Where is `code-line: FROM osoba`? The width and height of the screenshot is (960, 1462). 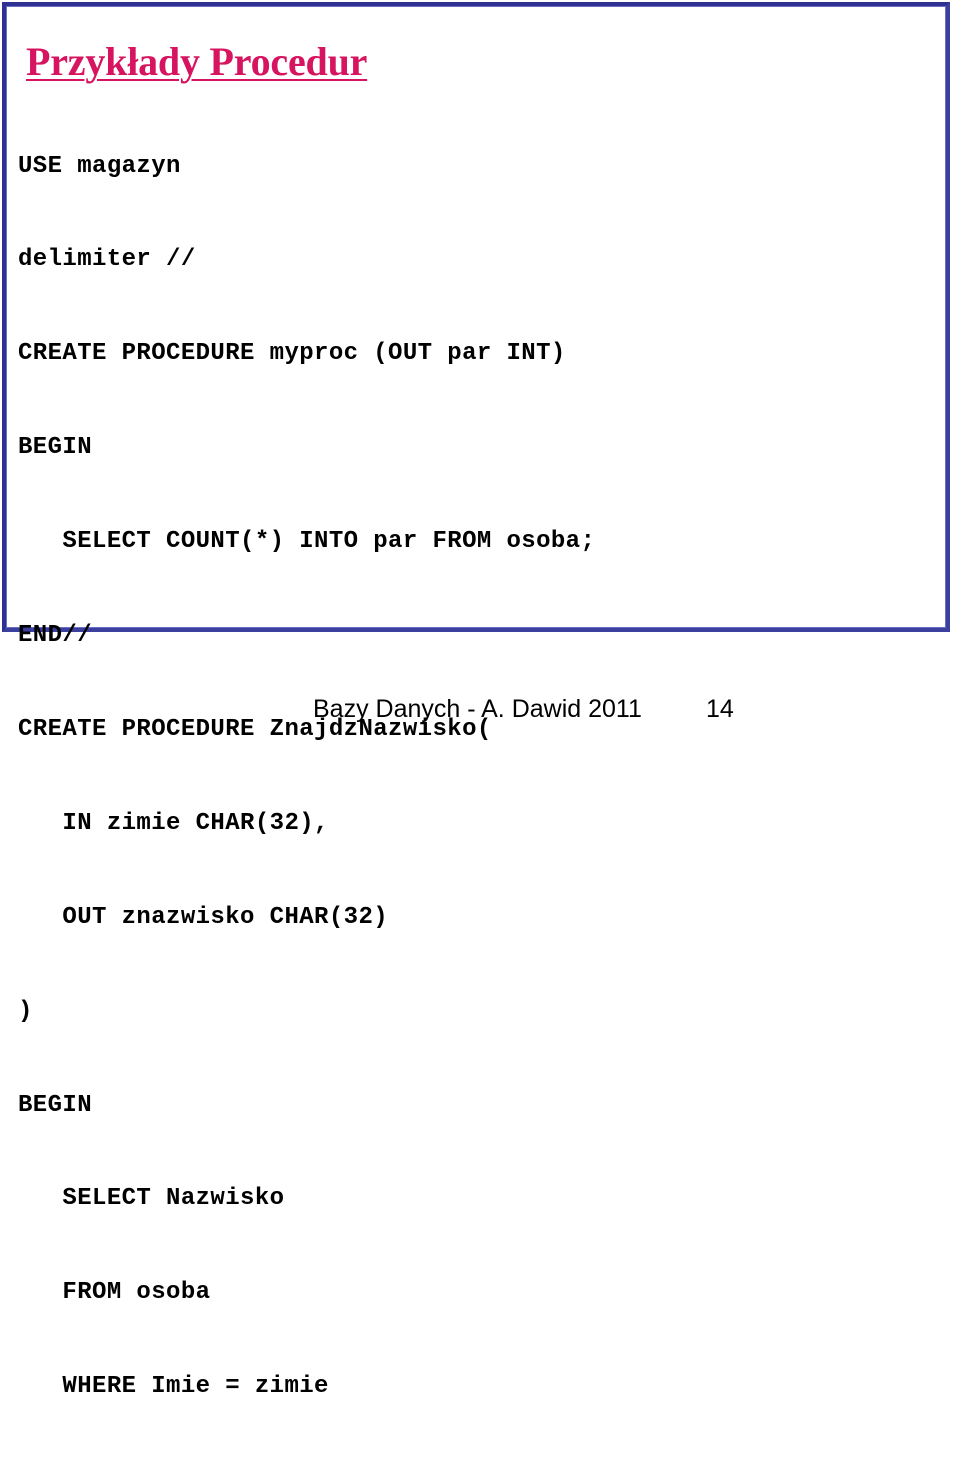
code-line: FROM osoba is located at coordinates (114, 1293).